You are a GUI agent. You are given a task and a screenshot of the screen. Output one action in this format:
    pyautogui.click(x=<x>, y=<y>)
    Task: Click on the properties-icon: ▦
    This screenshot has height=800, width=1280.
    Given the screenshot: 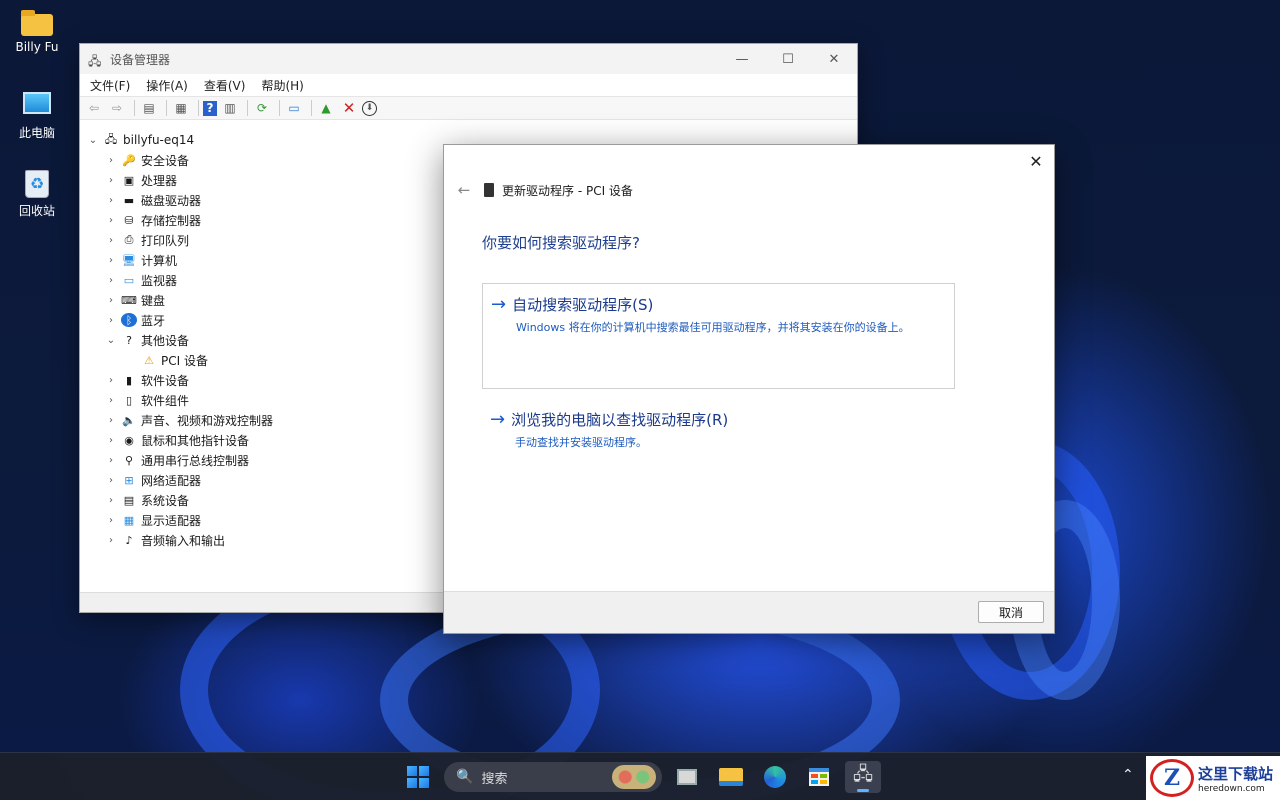 What is the action you would take?
    pyautogui.click(x=181, y=108)
    